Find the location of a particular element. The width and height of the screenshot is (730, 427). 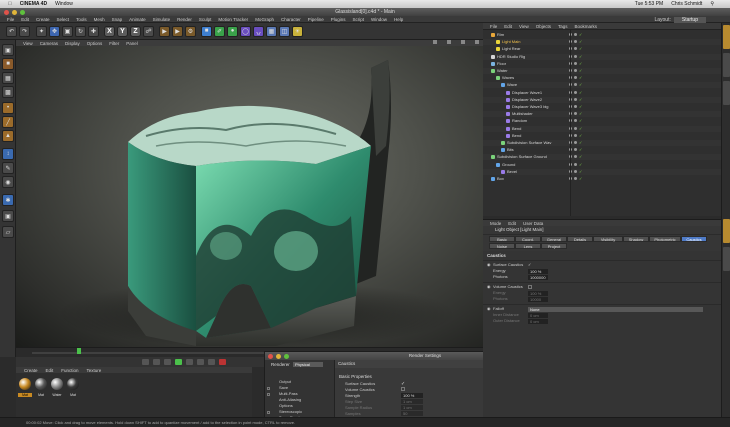

record-button is located at coordinates (222, 362).